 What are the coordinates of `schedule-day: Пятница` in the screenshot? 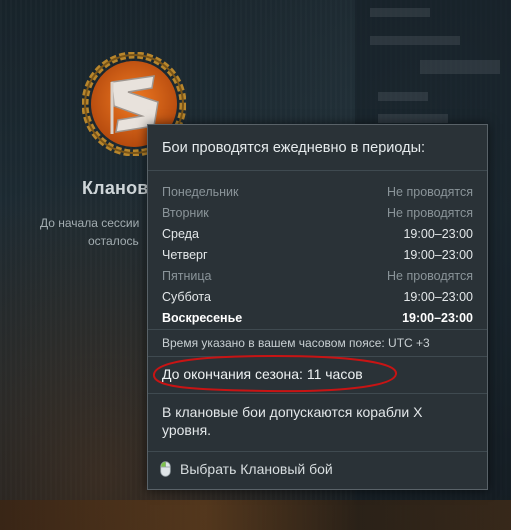 It's located at (187, 275).